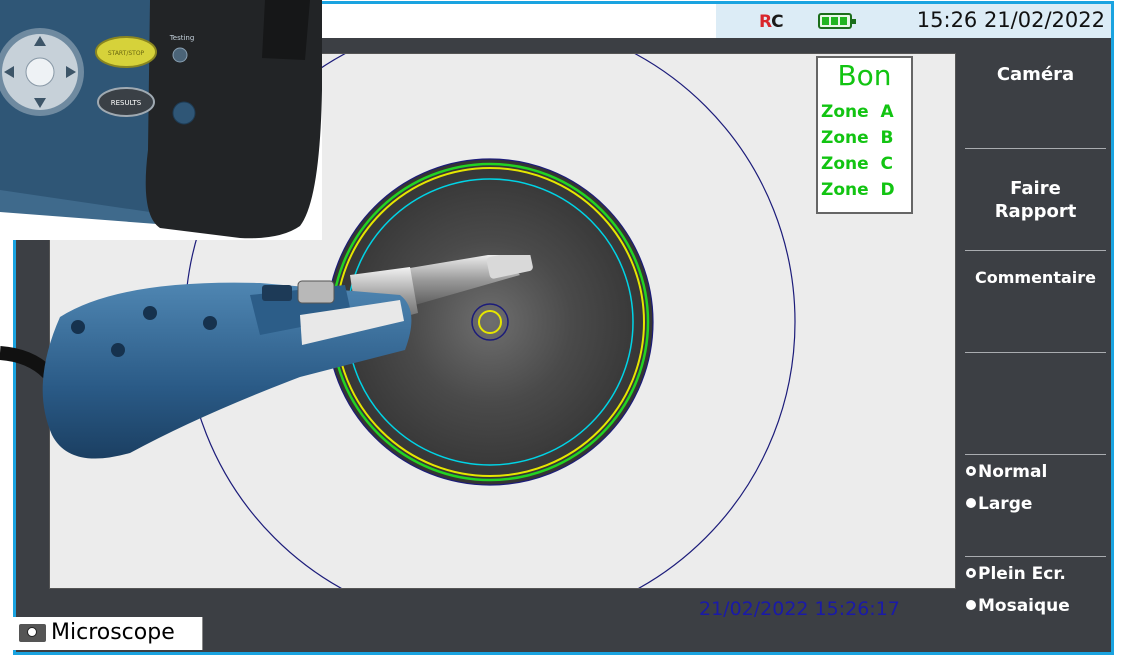 This screenshot has height=663, width=1127. I want to click on capture-timestamp: 21/02/2022 15:26:17, so click(799, 609).